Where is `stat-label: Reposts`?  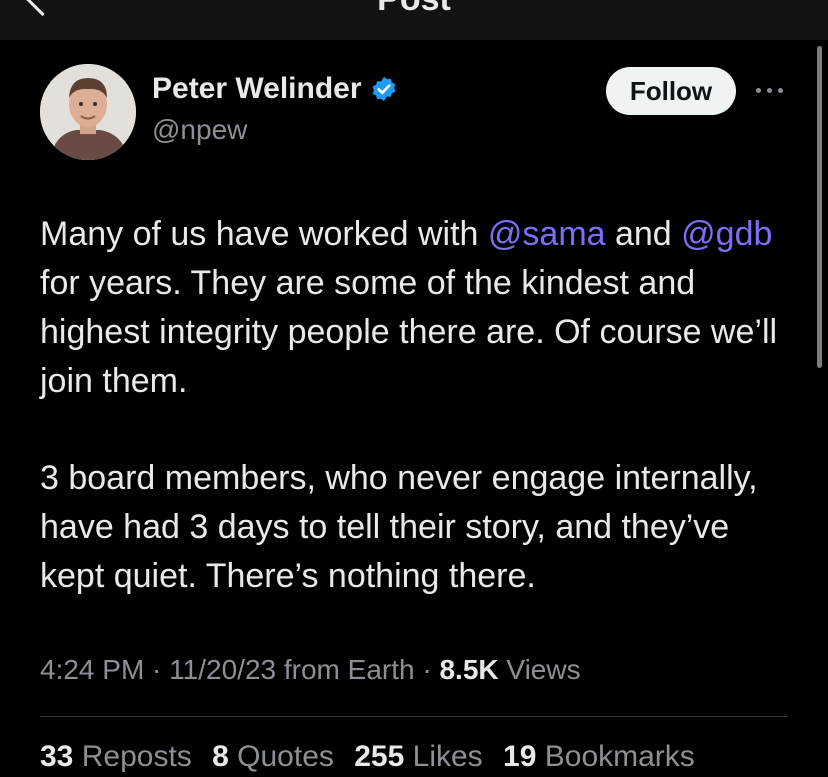 stat-label: Reposts is located at coordinates (136, 756).